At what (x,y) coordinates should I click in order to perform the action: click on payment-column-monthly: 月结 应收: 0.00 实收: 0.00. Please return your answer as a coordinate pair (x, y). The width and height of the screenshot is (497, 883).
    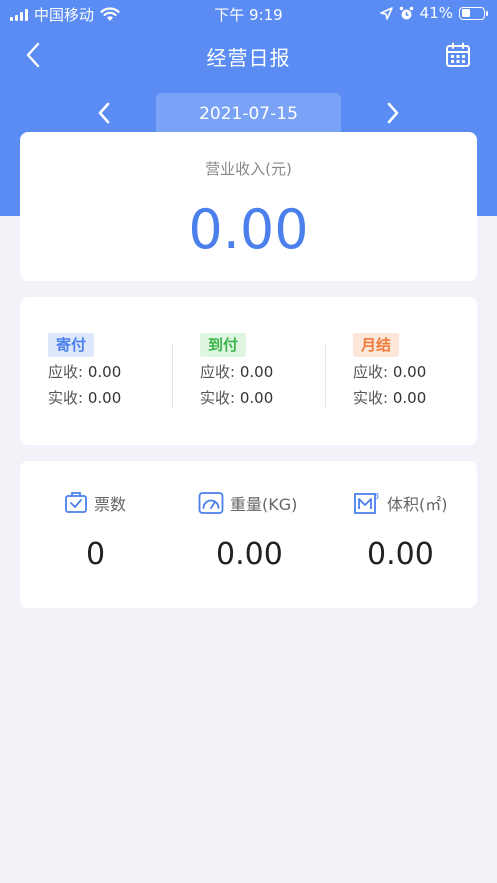
    Looking at the image, I should click on (418, 370).